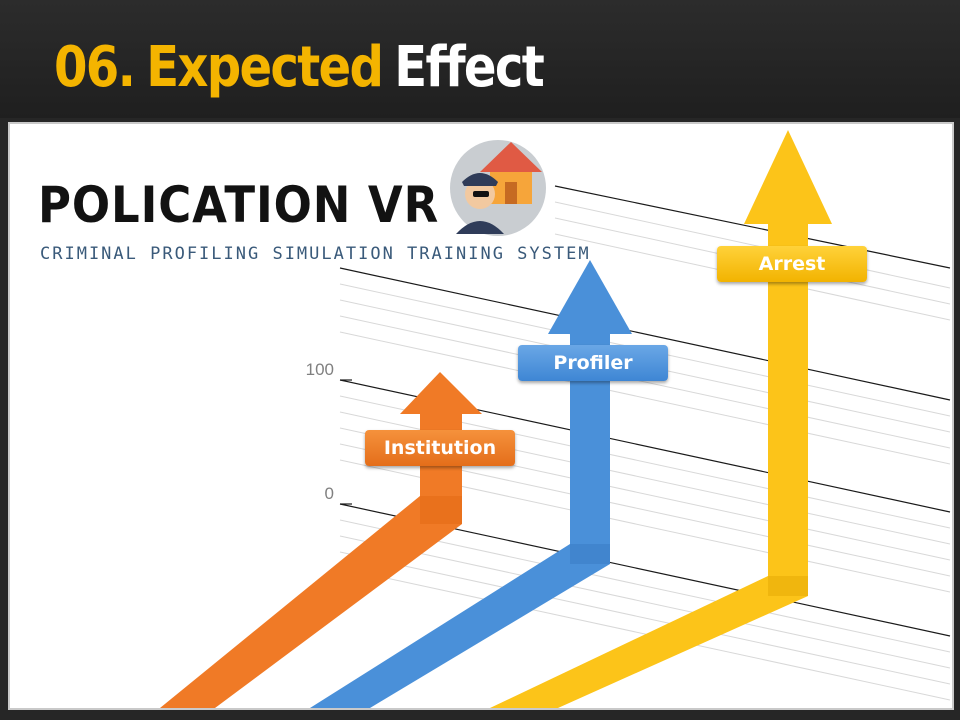  I want to click on tick-label-100: 100, so click(319, 369).